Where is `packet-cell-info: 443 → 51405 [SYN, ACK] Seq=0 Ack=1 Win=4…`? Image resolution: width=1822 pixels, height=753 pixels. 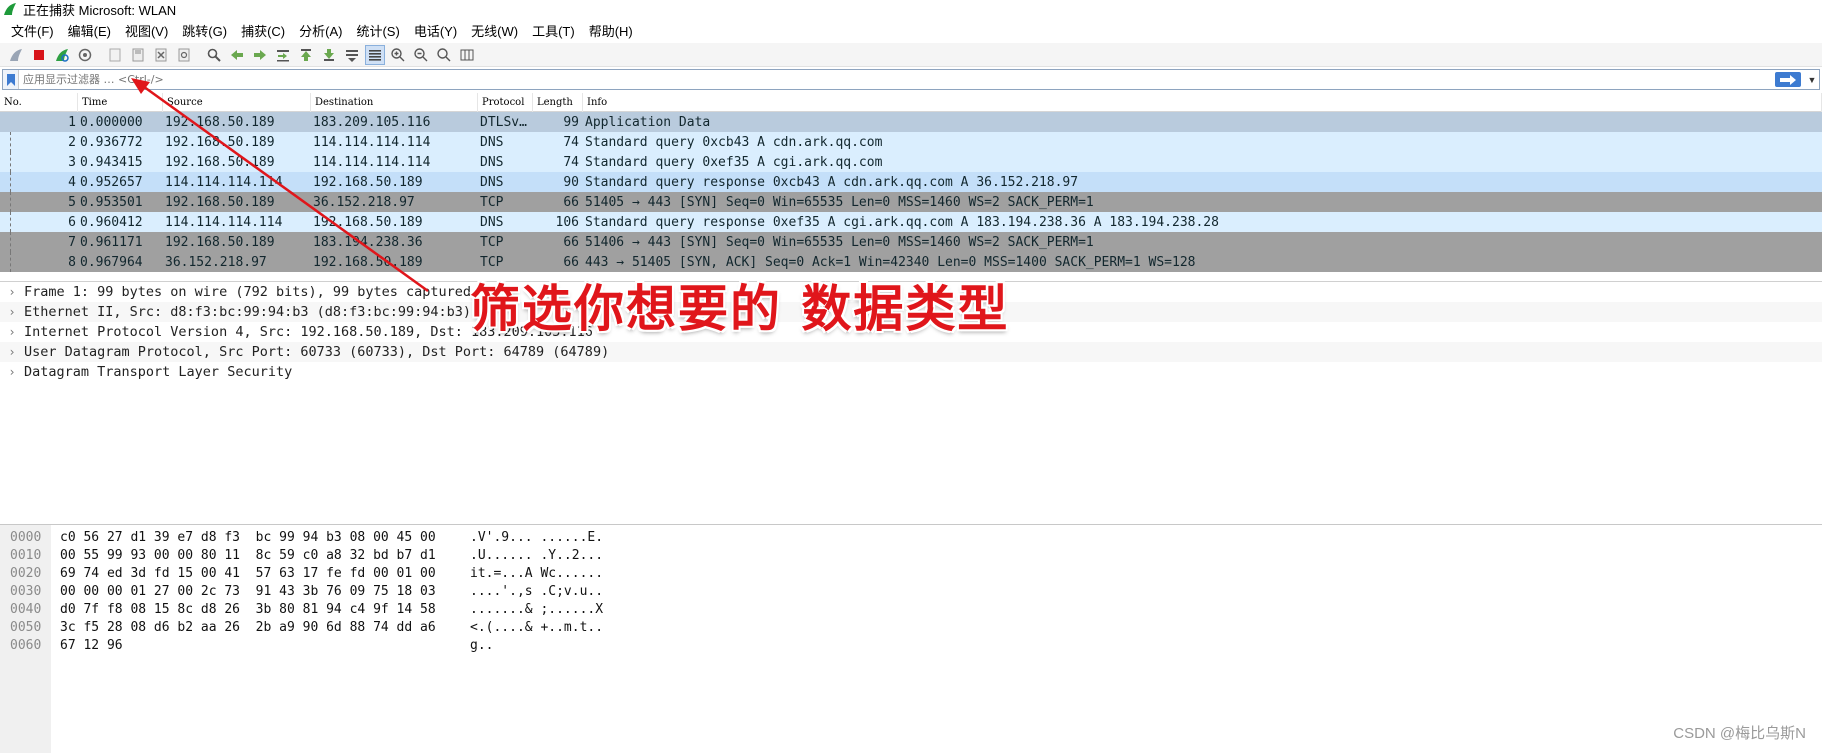 packet-cell-info: 443 → 51405 [SYN, ACK] Seq=0 Ack=1 Win=4… is located at coordinates (890, 262).